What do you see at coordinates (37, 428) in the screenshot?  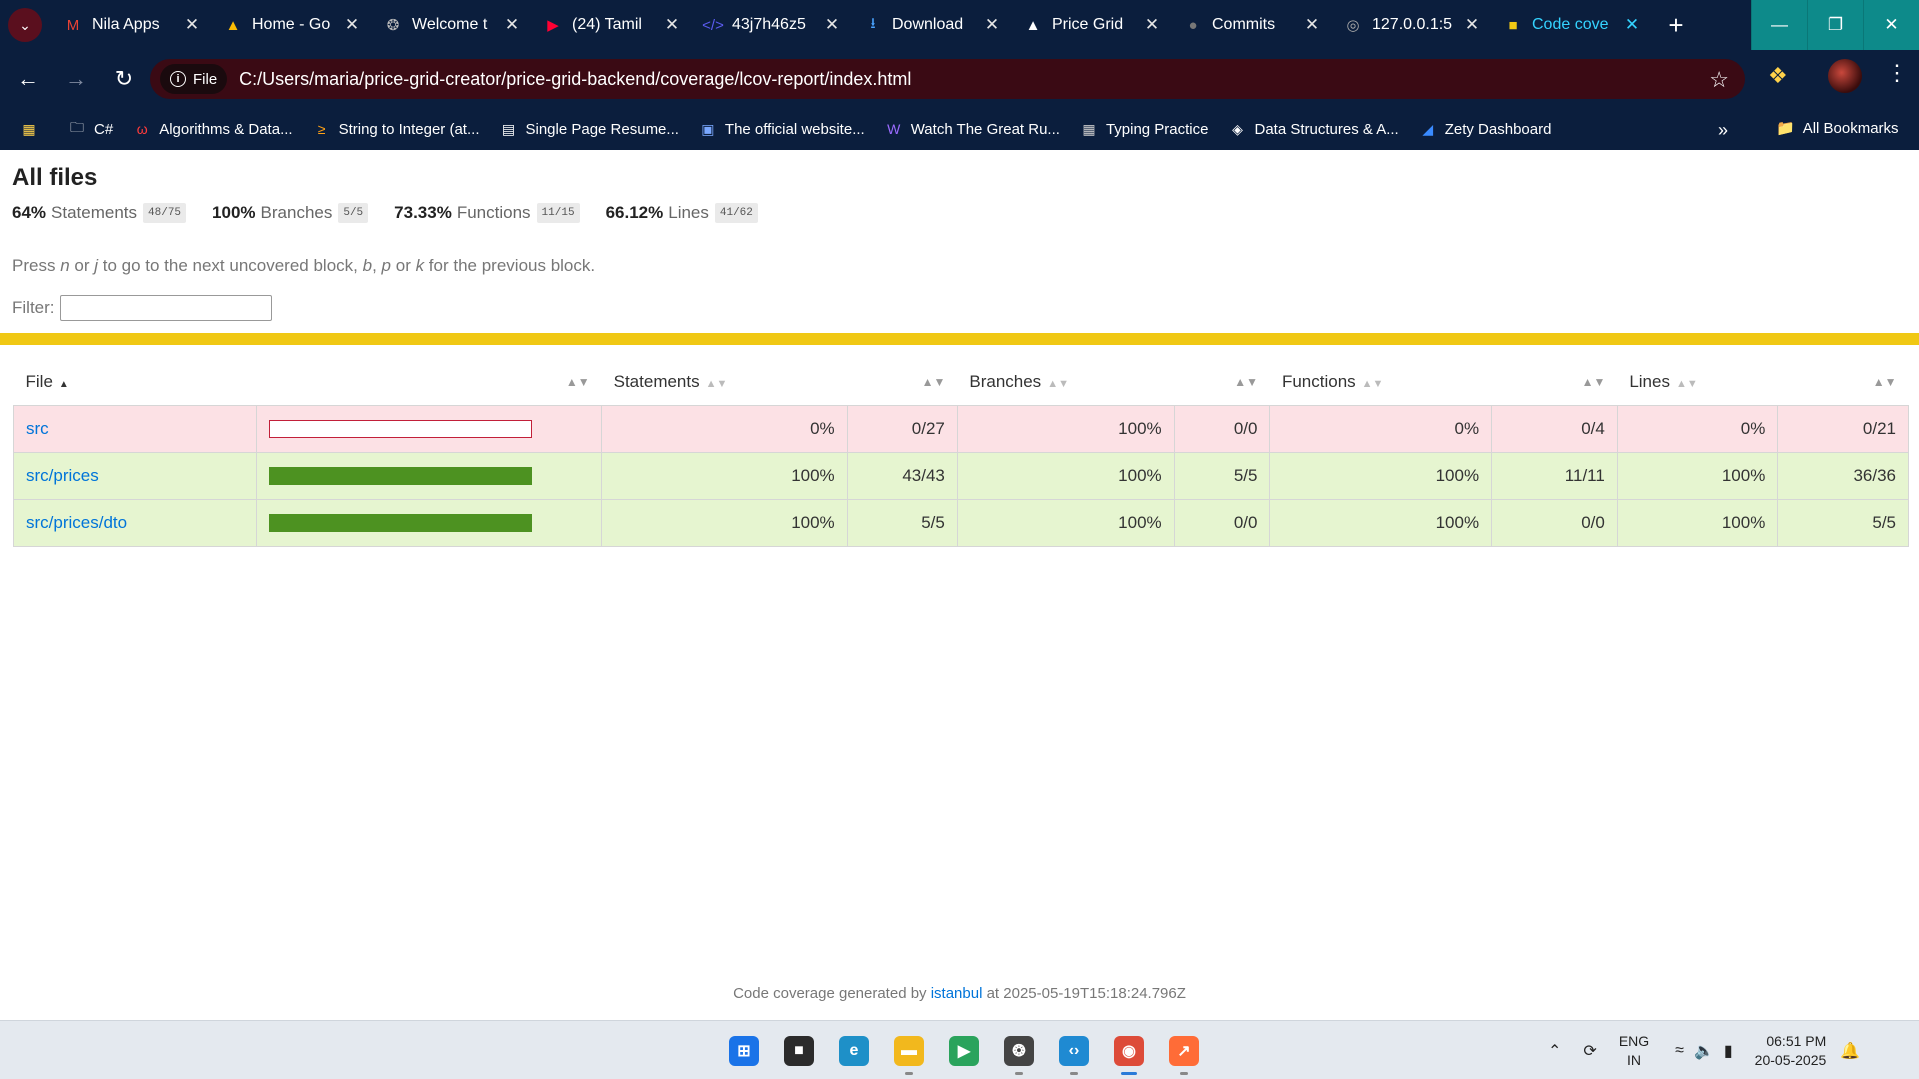 I see `file-link: src` at bounding box center [37, 428].